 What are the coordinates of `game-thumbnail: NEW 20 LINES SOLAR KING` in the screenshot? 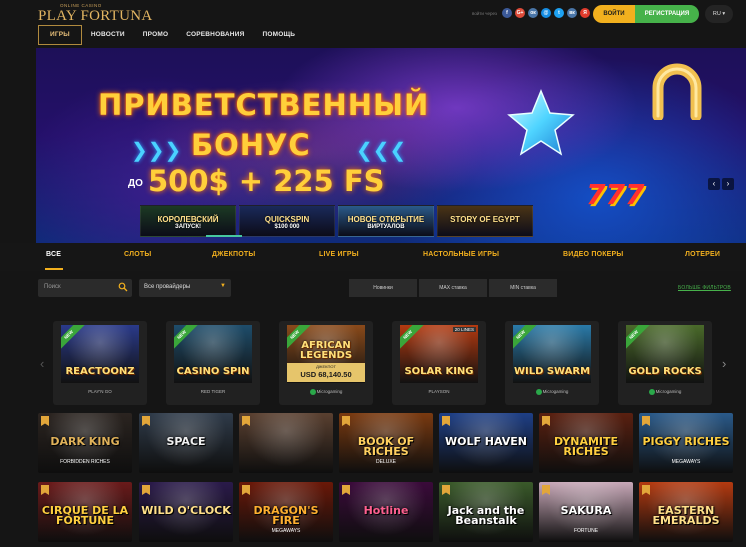 It's located at (439, 354).